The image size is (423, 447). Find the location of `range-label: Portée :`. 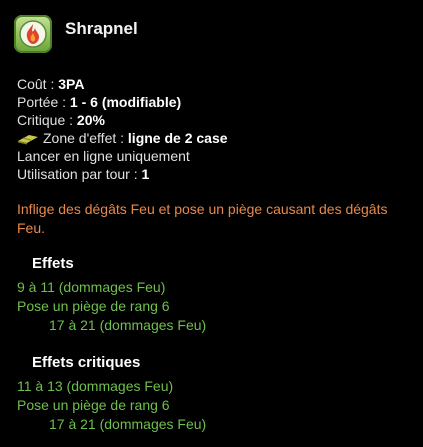

range-label: Portée : is located at coordinates (42, 102).